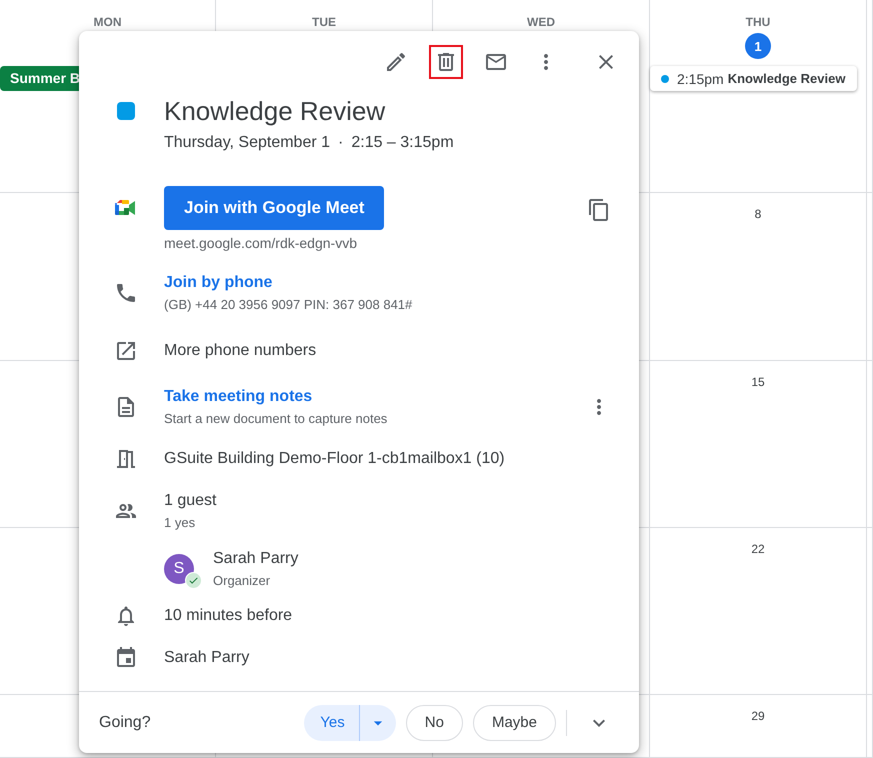 This screenshot has width=873, height=758. What do you see at coordinates (191, 501) in the screenshot?
I see `detail-text: 1 guest` at bounding box center [191, 501].